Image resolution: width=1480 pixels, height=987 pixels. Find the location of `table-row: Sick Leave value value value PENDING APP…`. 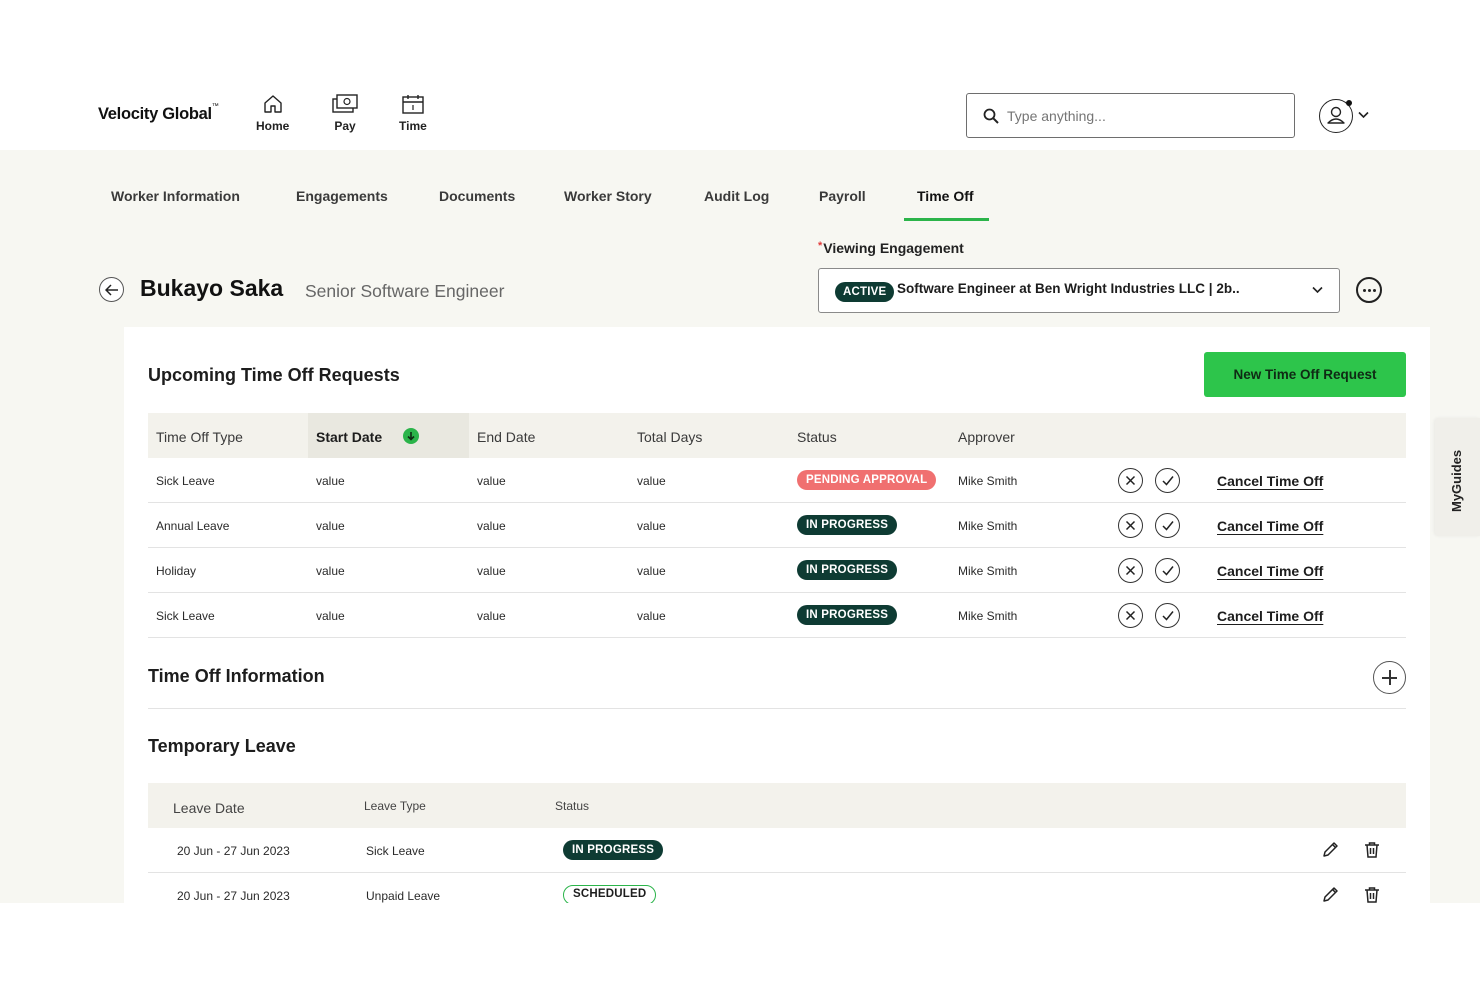

table-row: Sick Leave value value value PENDING APP… is located at coordinates (777, 480).